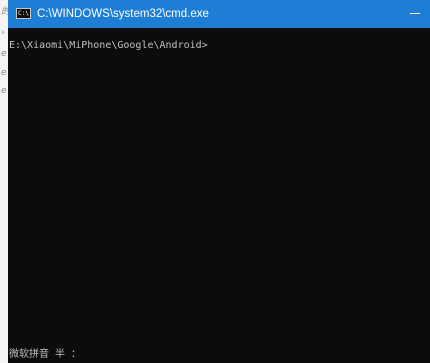  What do you see at coordinates (108, 45) in the screenshot?
I see `command-prompt: E:\Xiaomi\MiPhone\Google\Android>` at bounding box center [108, 45].